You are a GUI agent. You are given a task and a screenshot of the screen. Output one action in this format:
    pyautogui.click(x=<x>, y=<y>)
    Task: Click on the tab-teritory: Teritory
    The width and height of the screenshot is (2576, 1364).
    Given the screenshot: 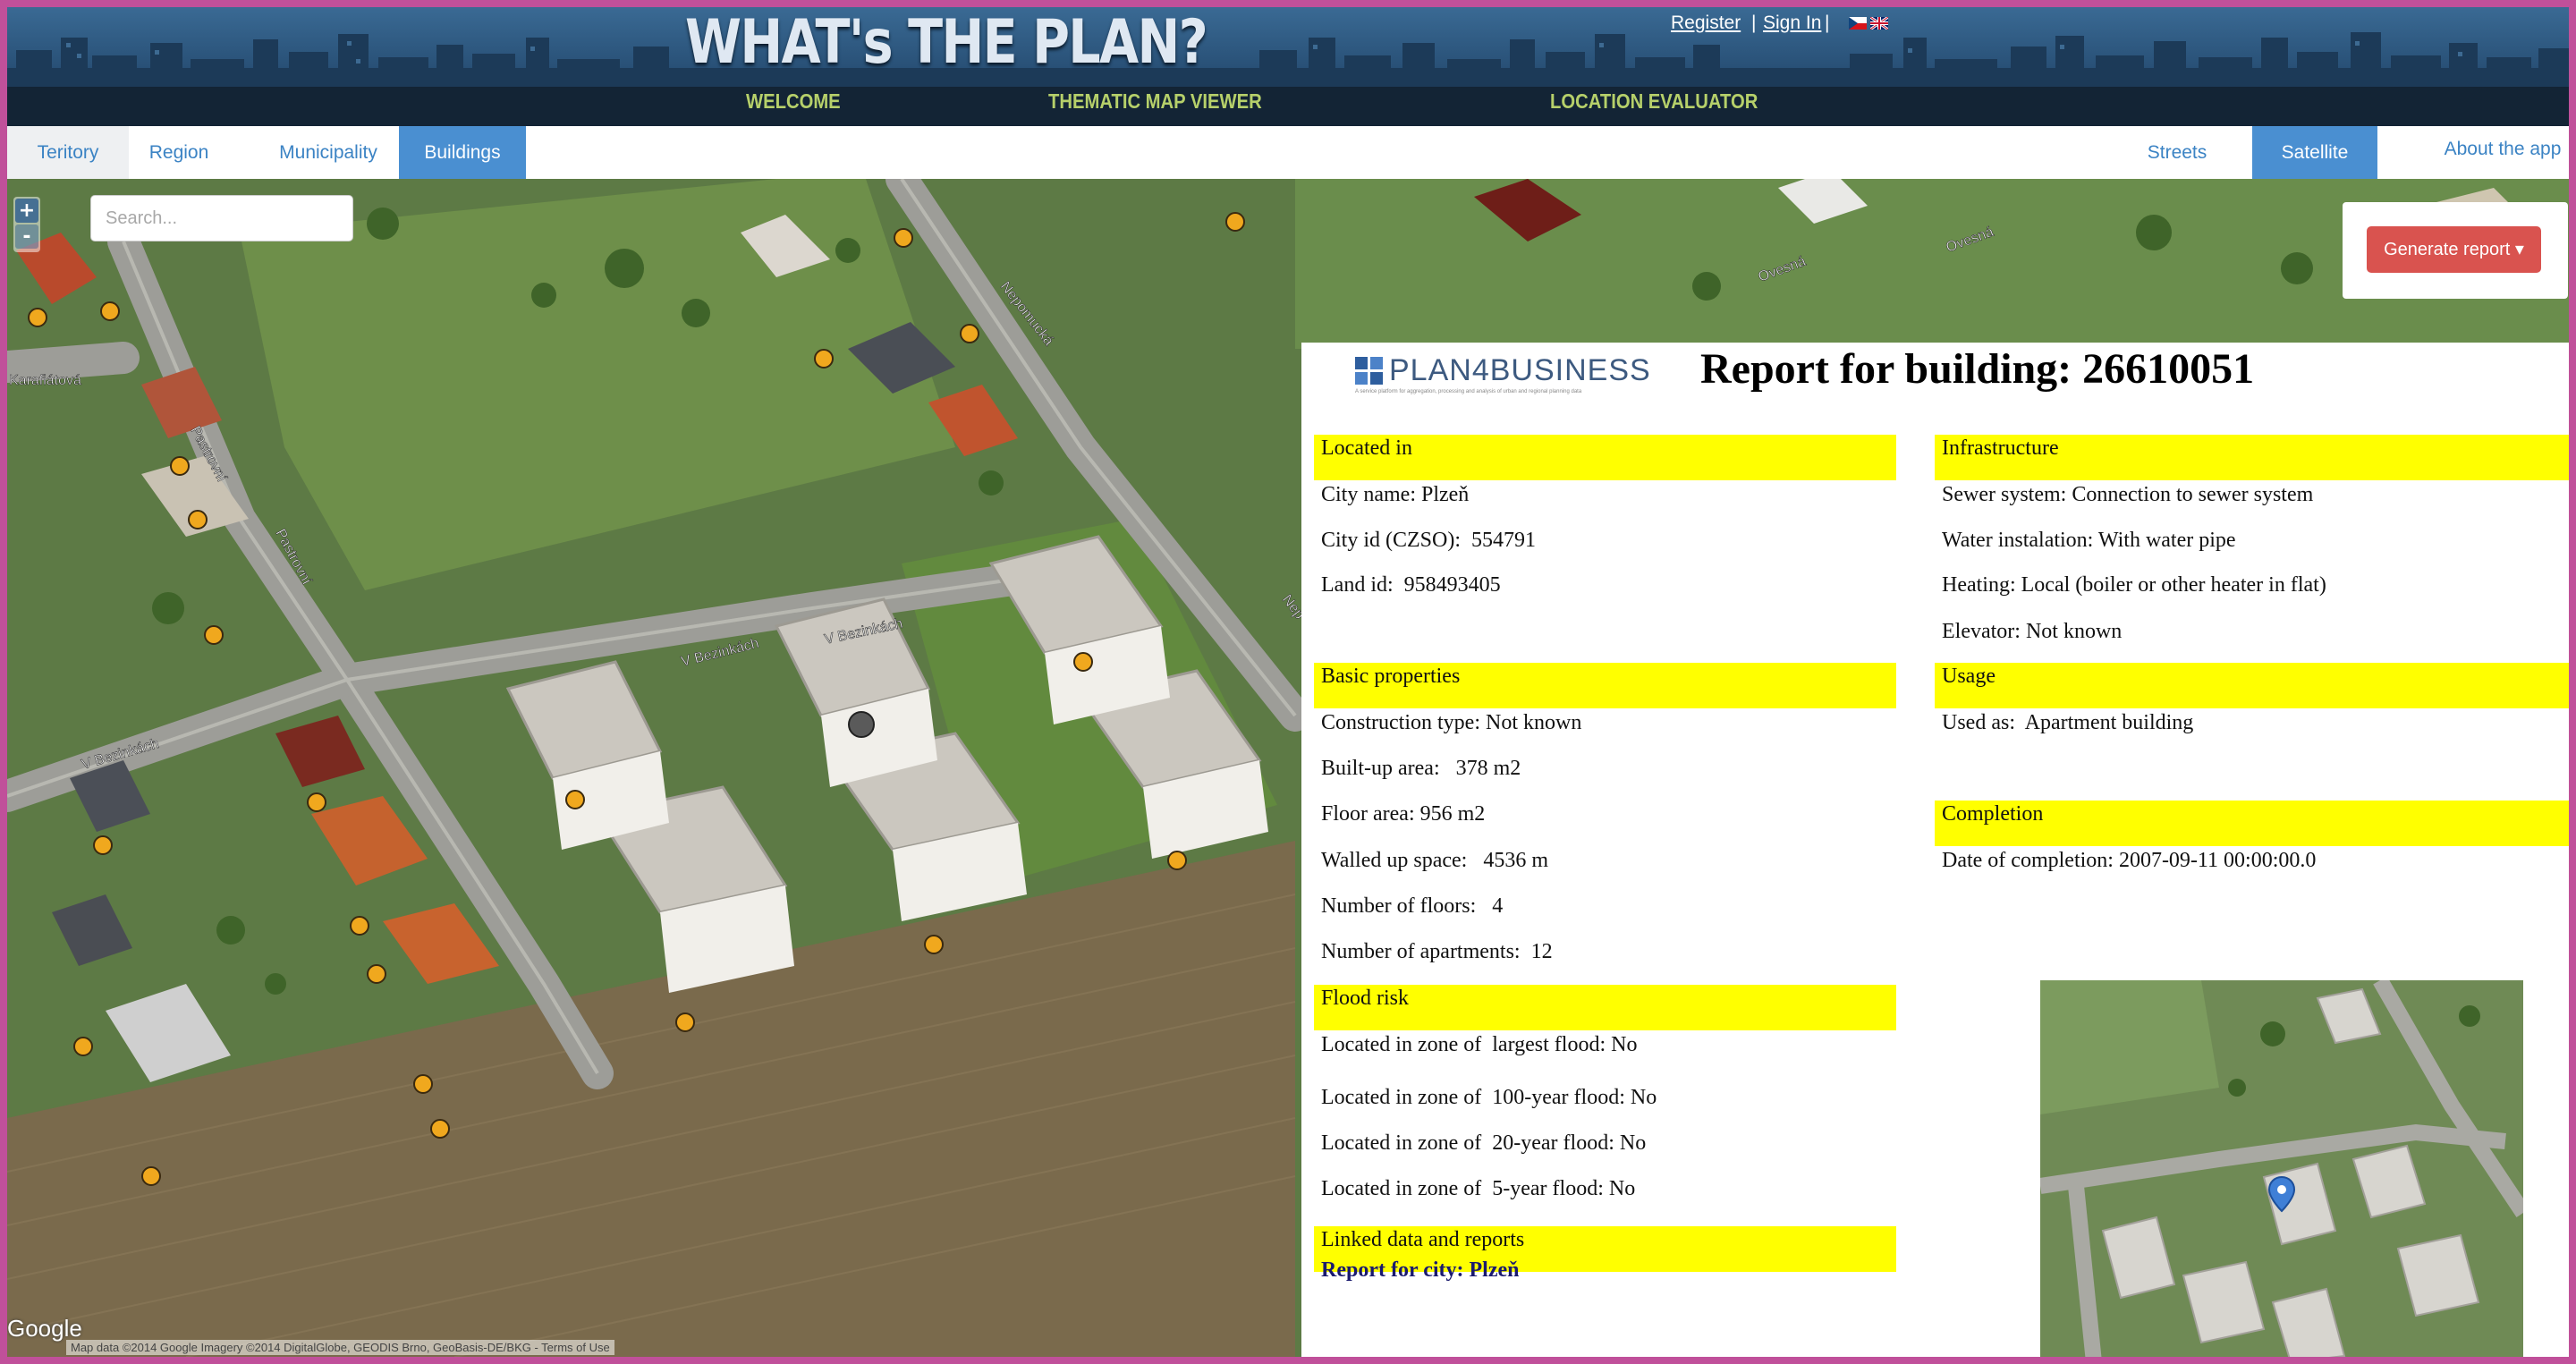 What is the action you would take?
    pyautogui.click(x=68, y=152)
    